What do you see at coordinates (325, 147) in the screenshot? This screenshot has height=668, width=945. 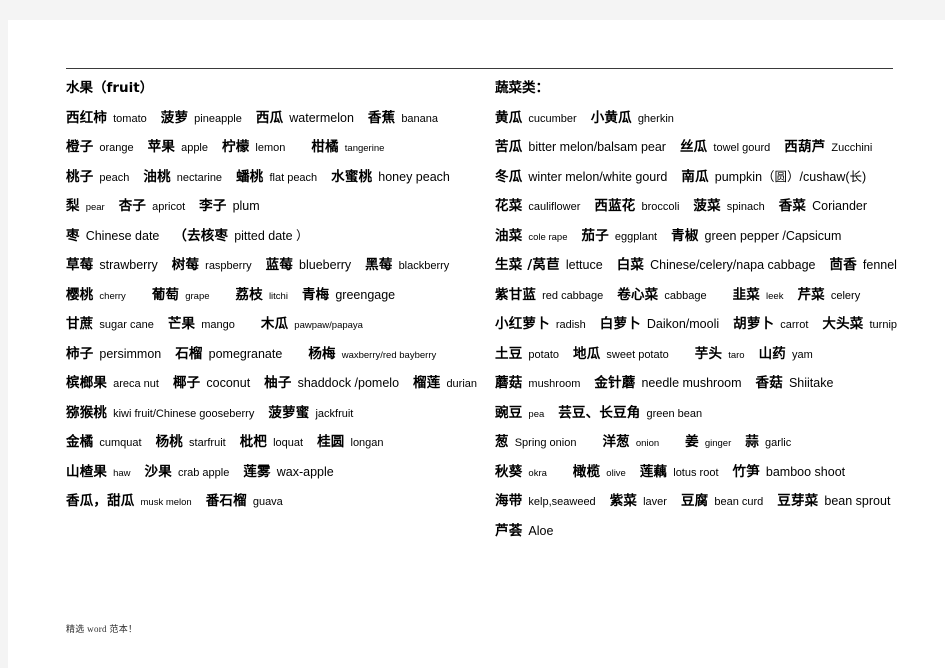 I see `fruit-term-cn: 柑橘` at bounding box center [325, 147].